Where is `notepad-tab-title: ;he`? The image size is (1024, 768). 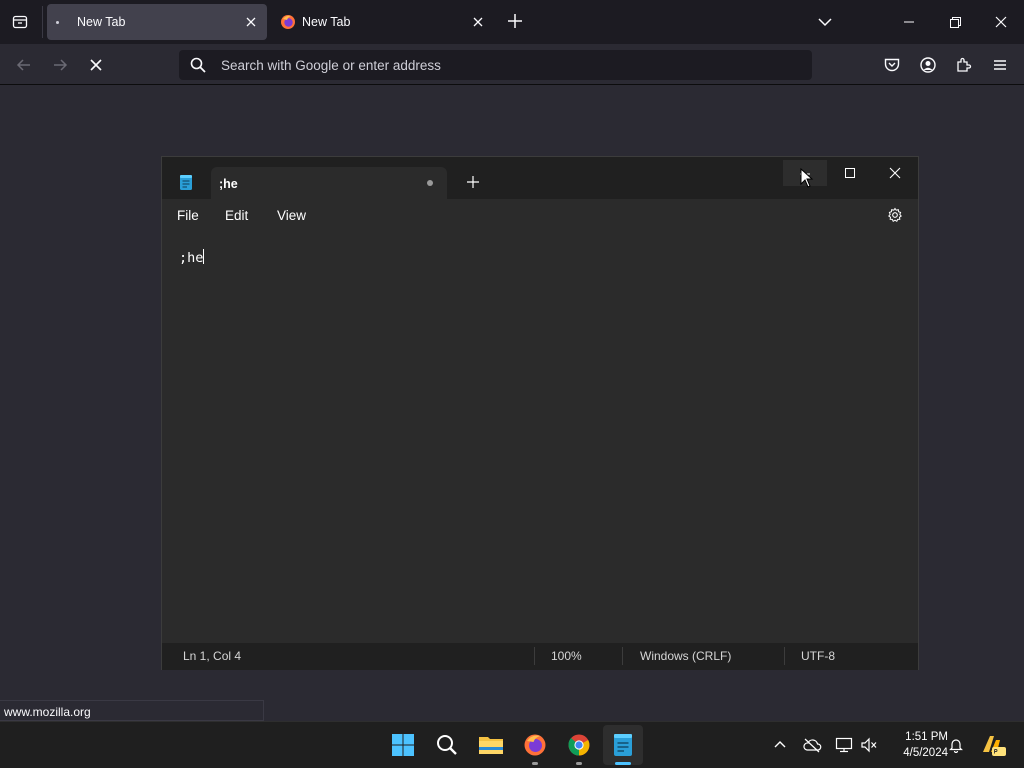 notepad-tab-title: ;he is located at coordinates (228, 184).